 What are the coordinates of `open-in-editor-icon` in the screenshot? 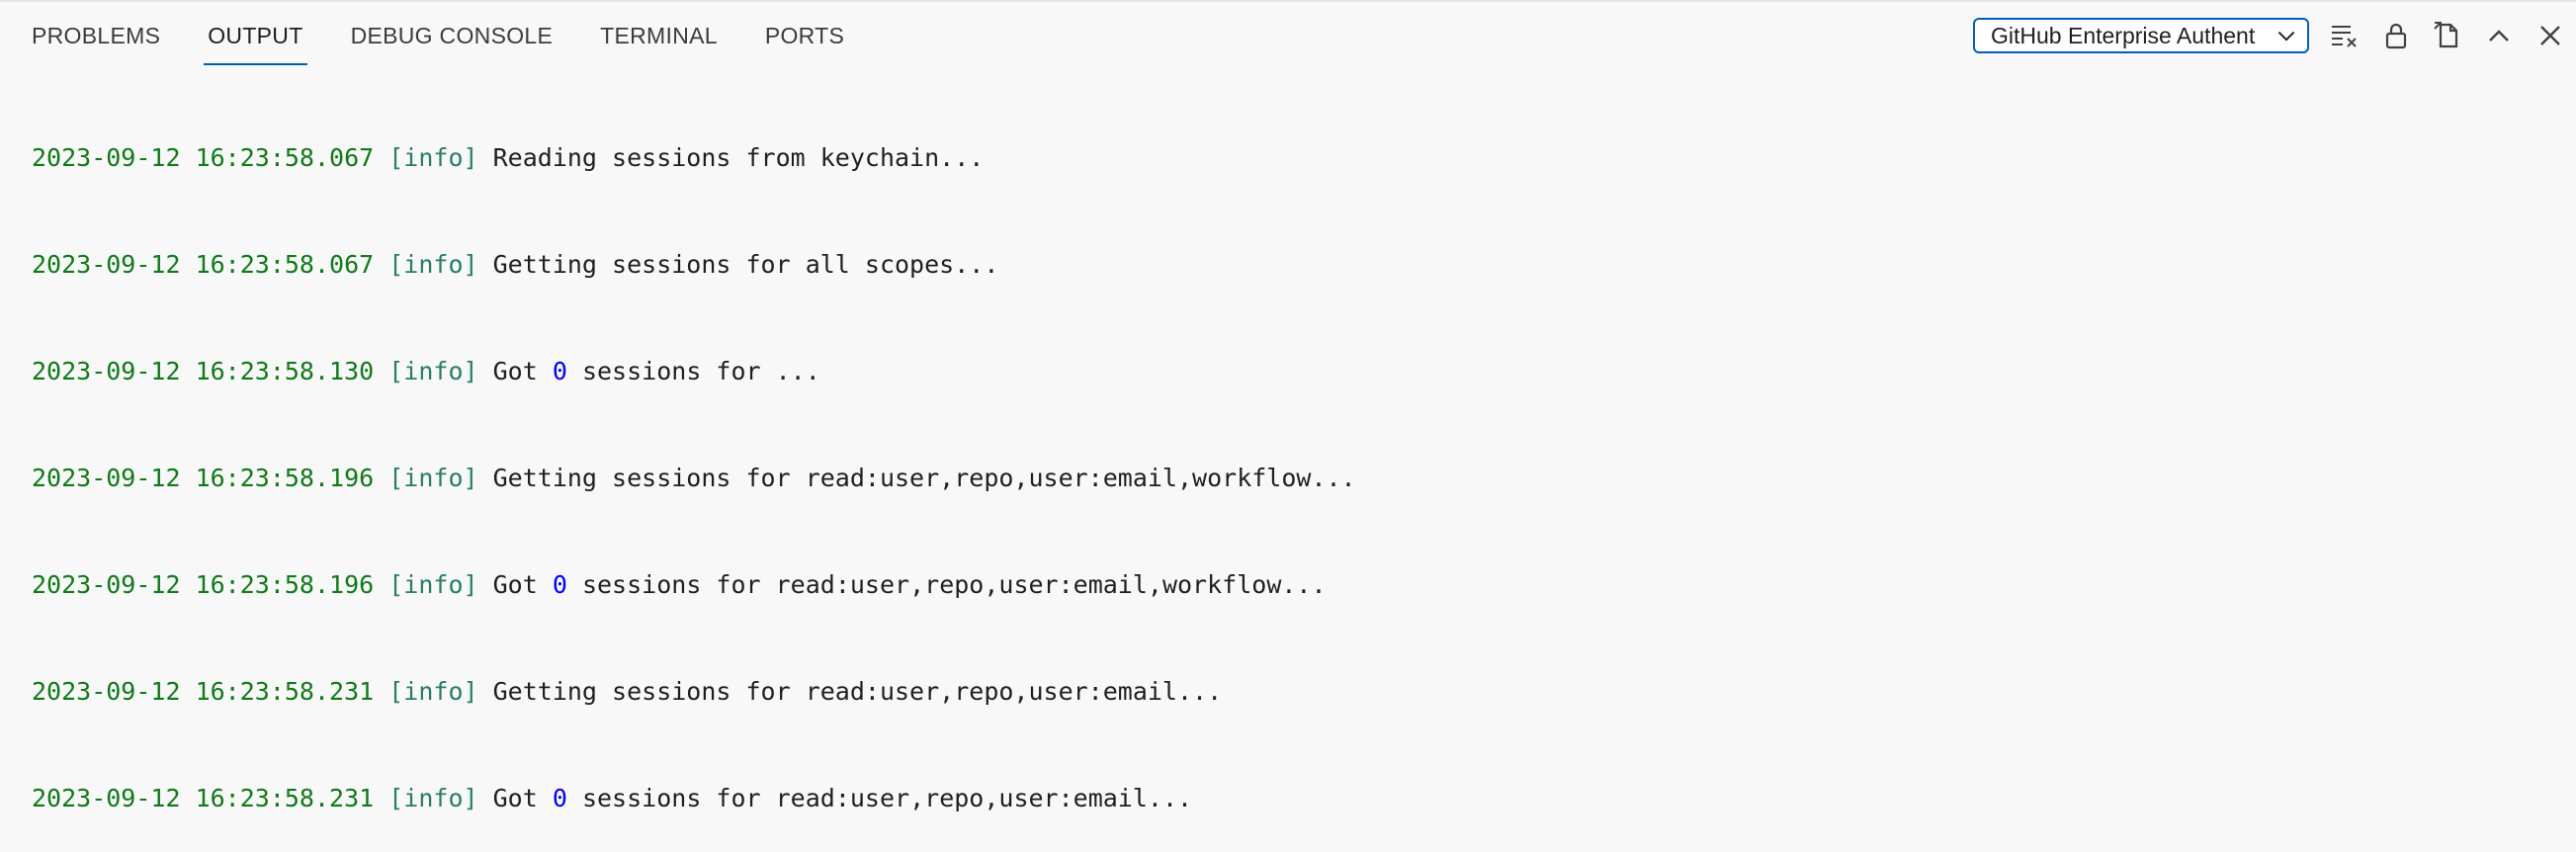 It's located at (2446, 35).